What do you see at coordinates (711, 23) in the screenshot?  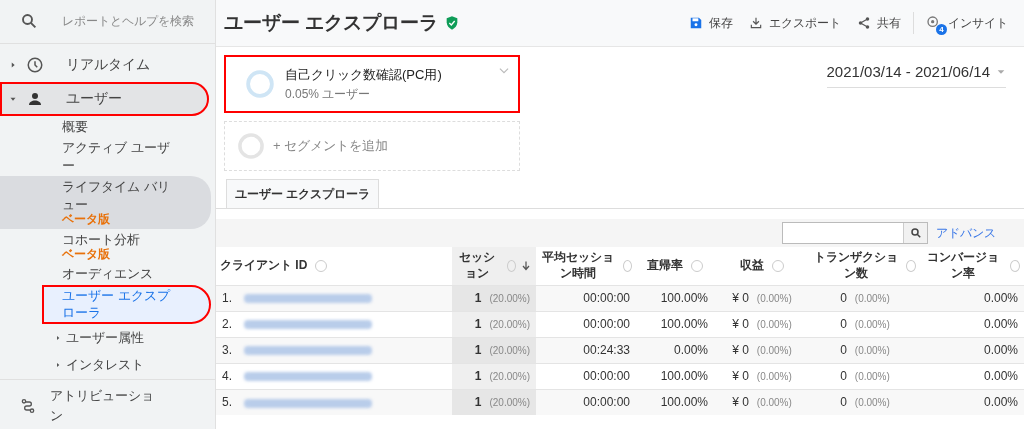 I see `toolbar-button: 保存` at bounding box center [711, 23].